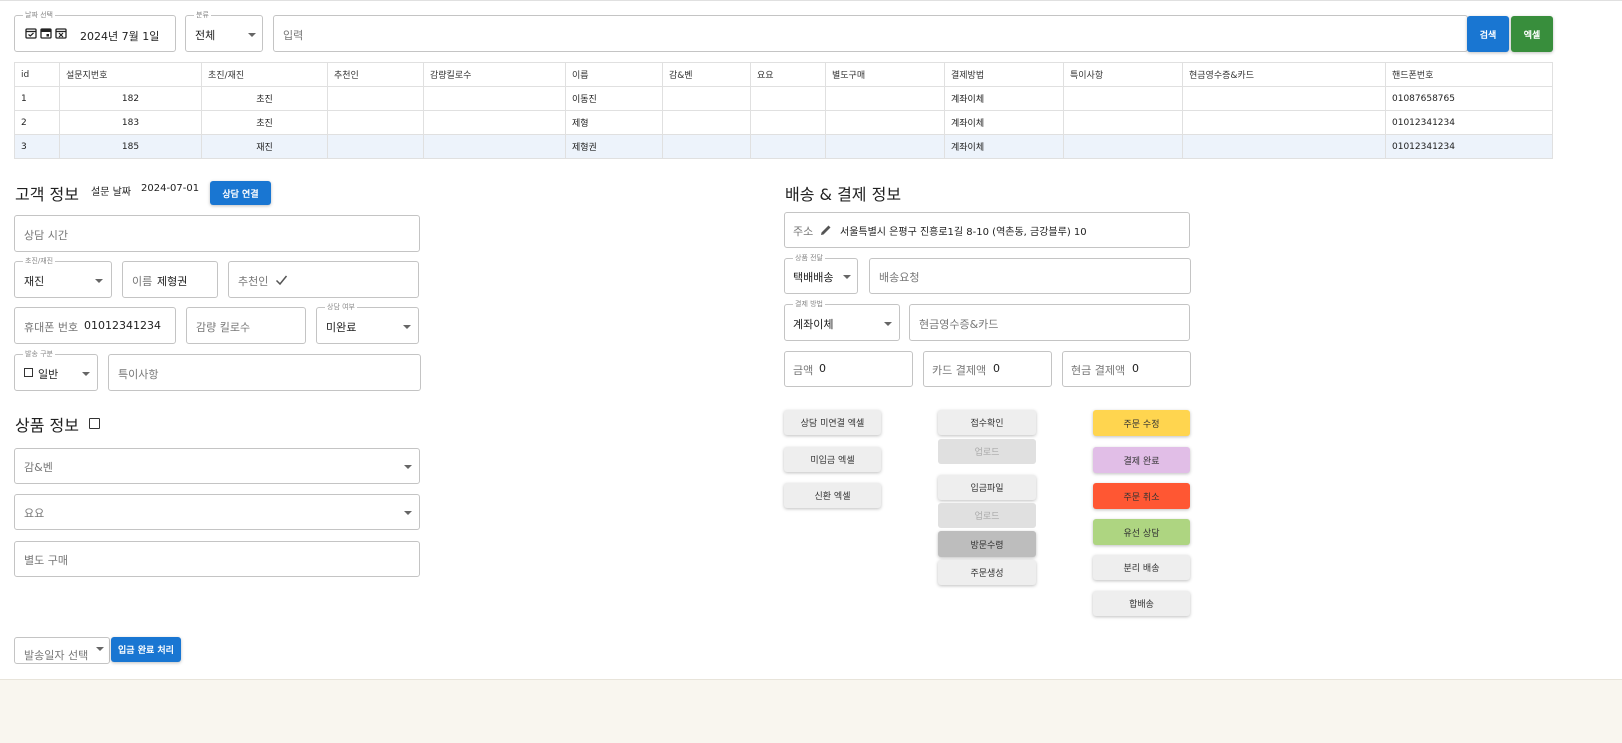 The image size is (1622, 743). What do you see at coordinates (217, 559) in the screenshot?
I see `extra-purchase-input: 별도 구매` at bounding box center [217, 559].